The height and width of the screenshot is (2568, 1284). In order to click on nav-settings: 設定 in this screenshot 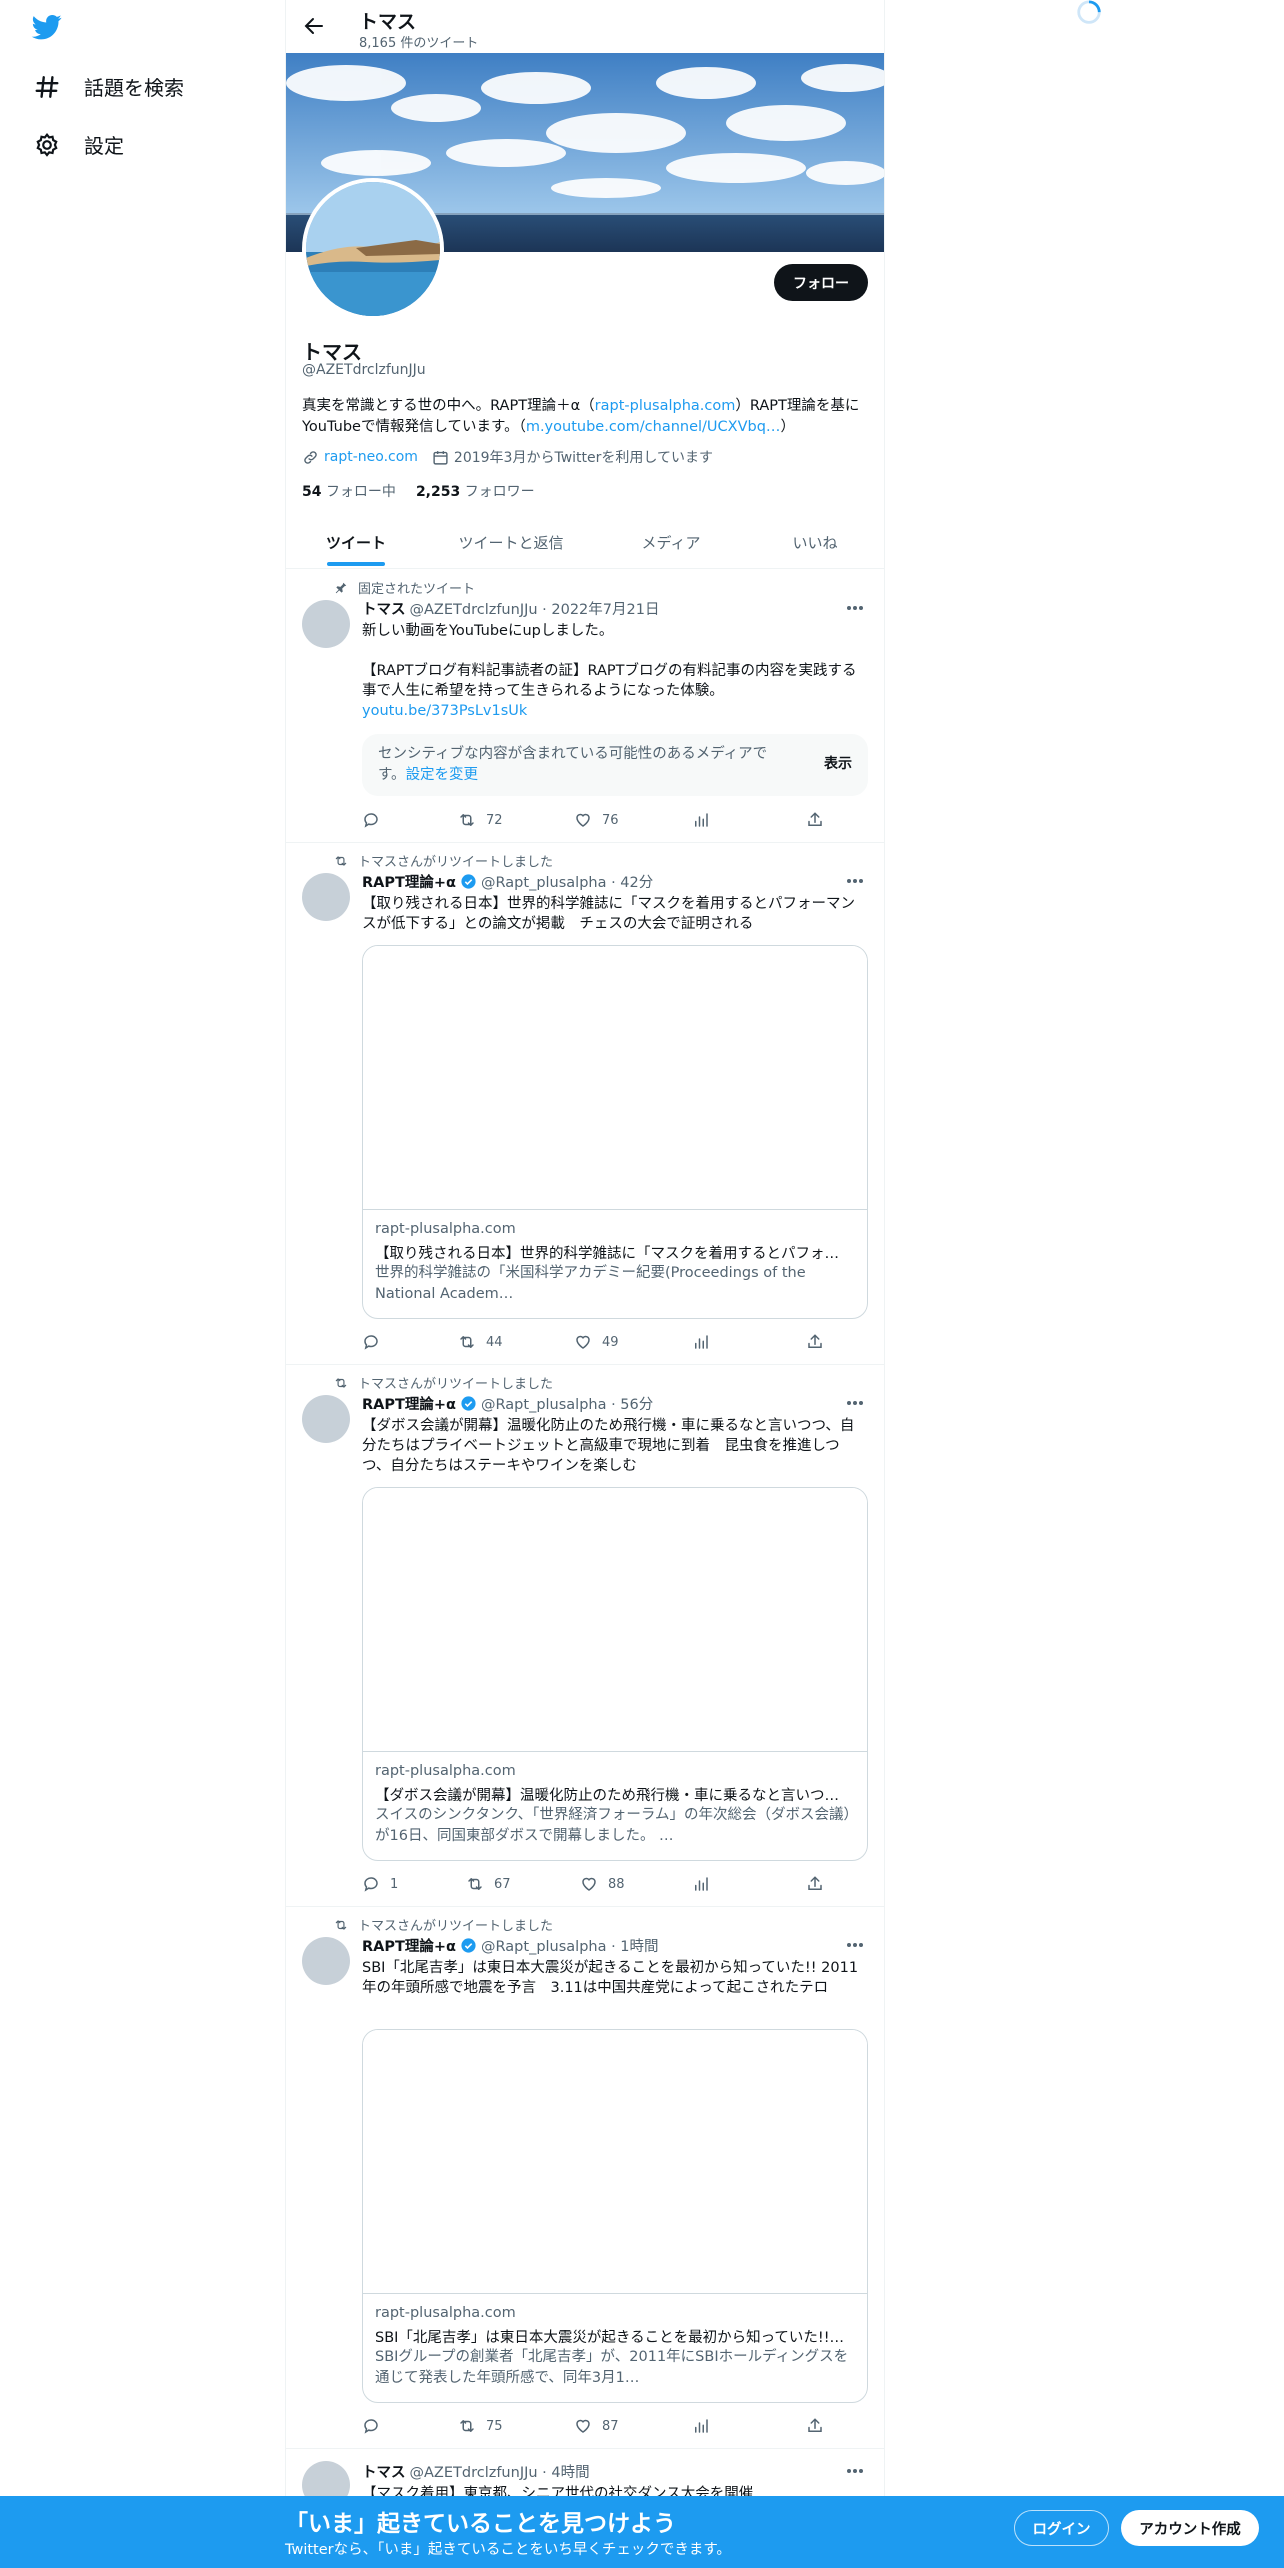, I will do `click(79, 144)`.